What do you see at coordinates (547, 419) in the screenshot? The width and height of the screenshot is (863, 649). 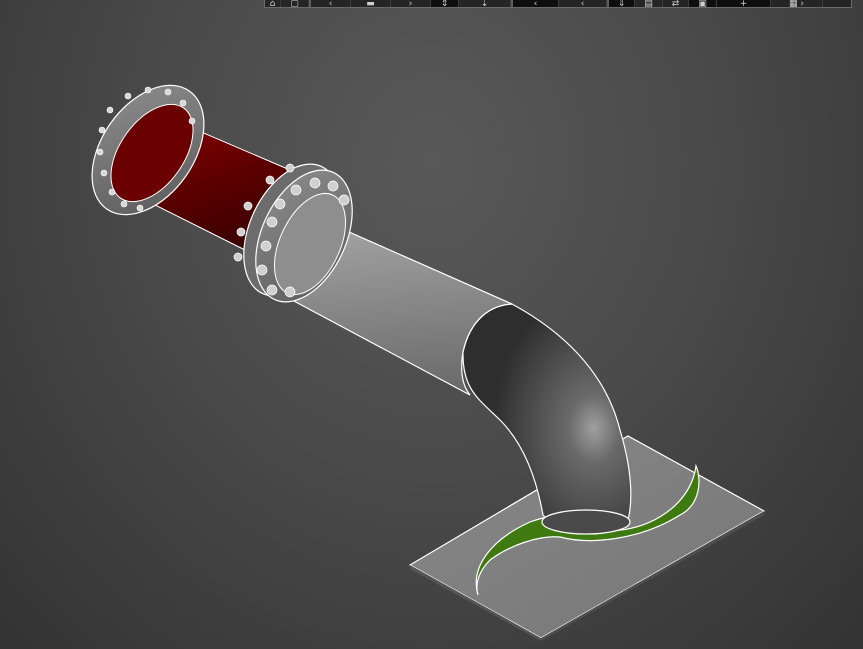 I see `pipe-elbow` at bounding box center [547, 419].